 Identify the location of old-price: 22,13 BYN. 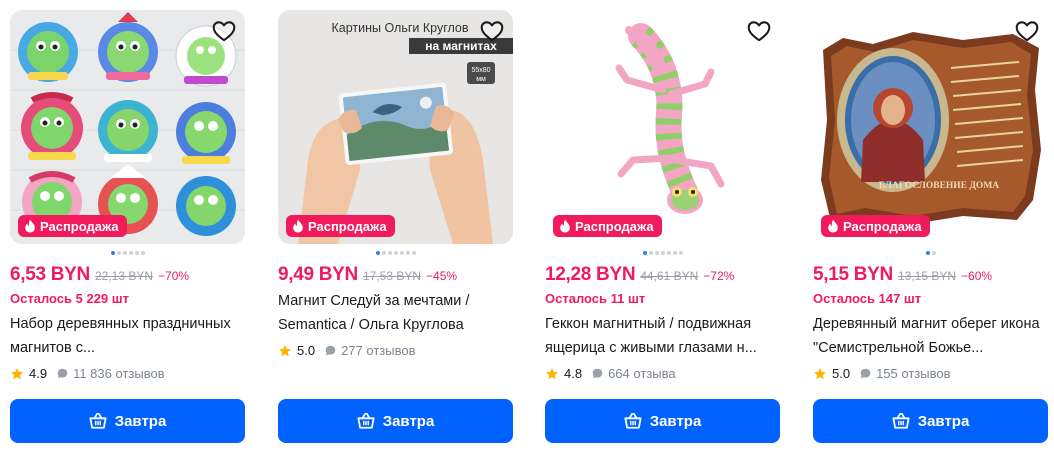
(124, 276).